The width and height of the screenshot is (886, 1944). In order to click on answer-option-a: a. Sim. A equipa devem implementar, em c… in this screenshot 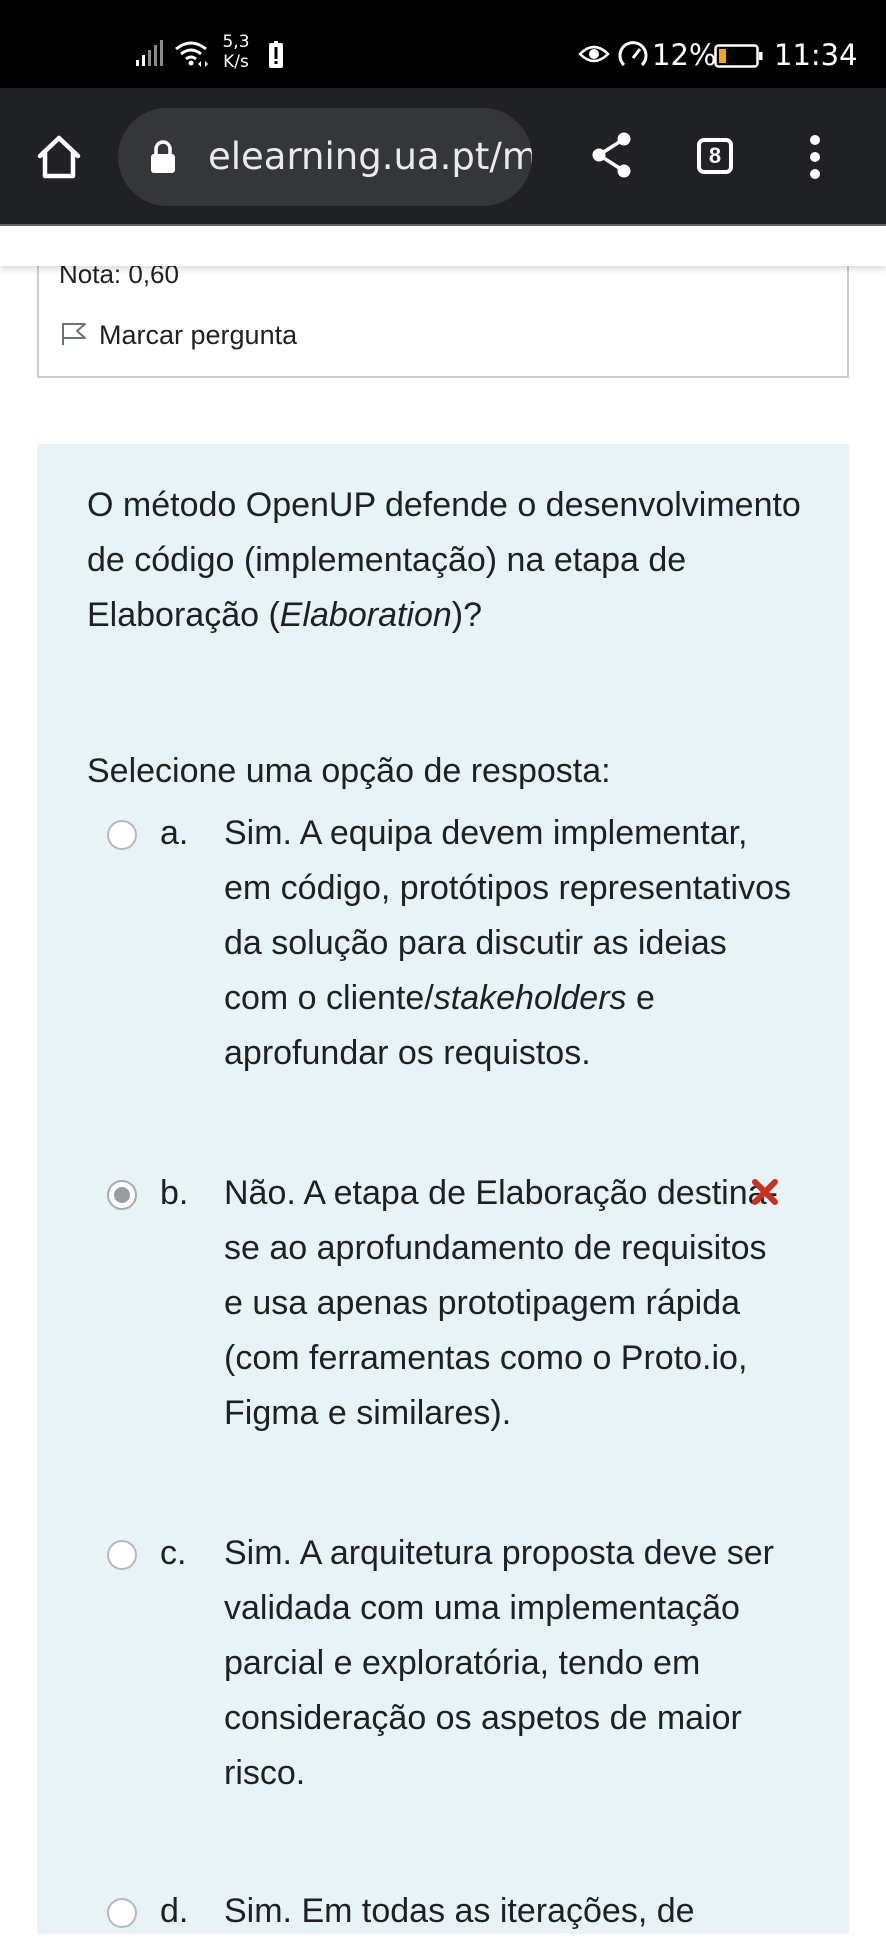, I will do `click(443, 946)`.